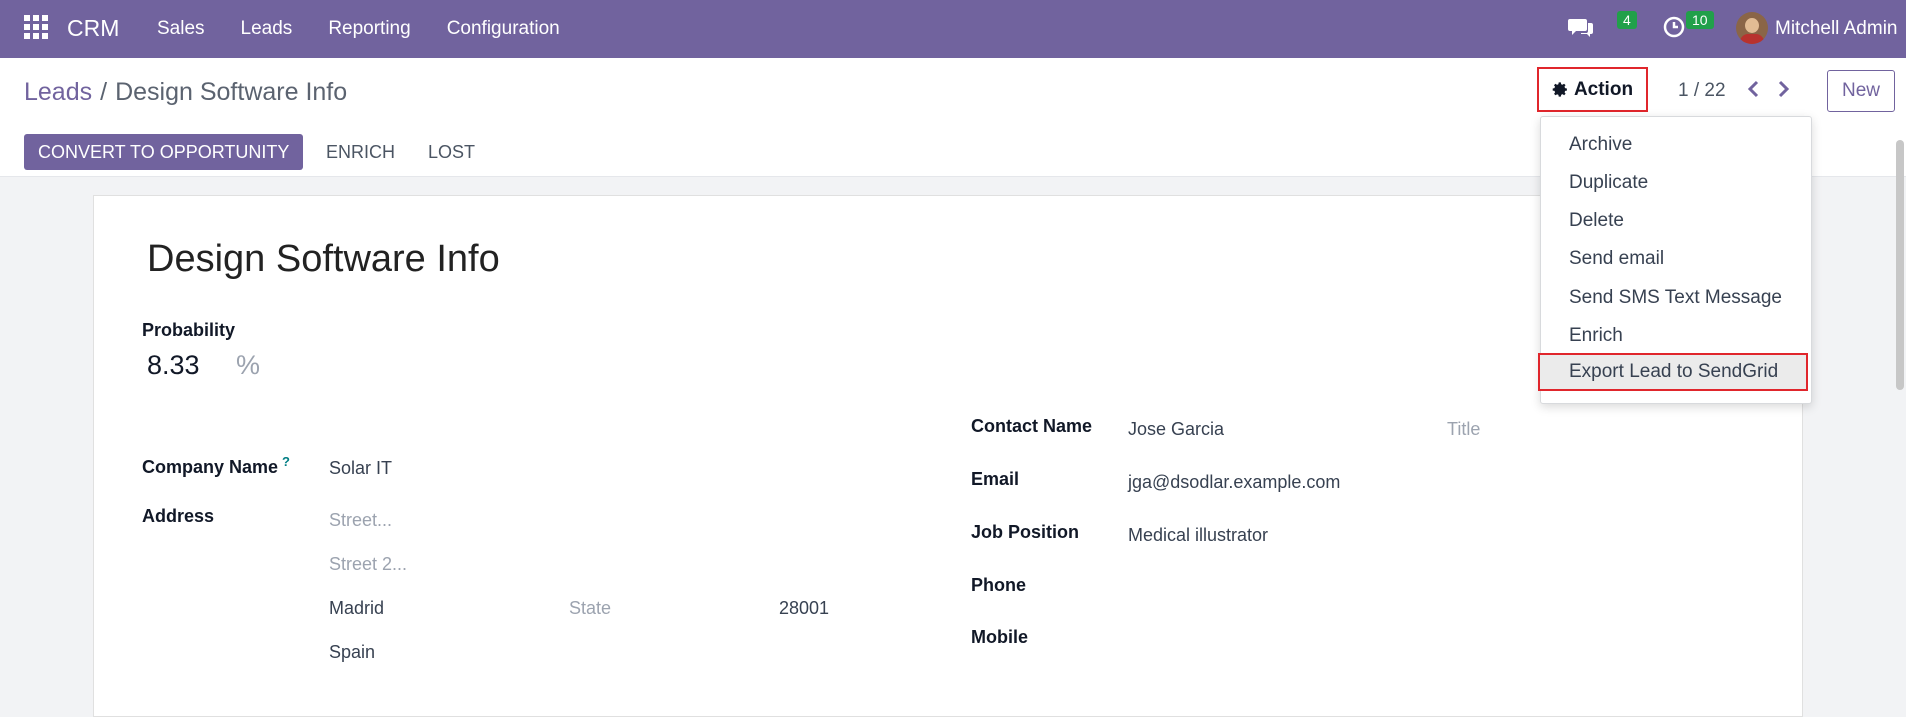 This screenshot has height=717, width=1906. Describe the element at coordinates (178, 516) in the screenshot. I see `address-label: Address` at that location.